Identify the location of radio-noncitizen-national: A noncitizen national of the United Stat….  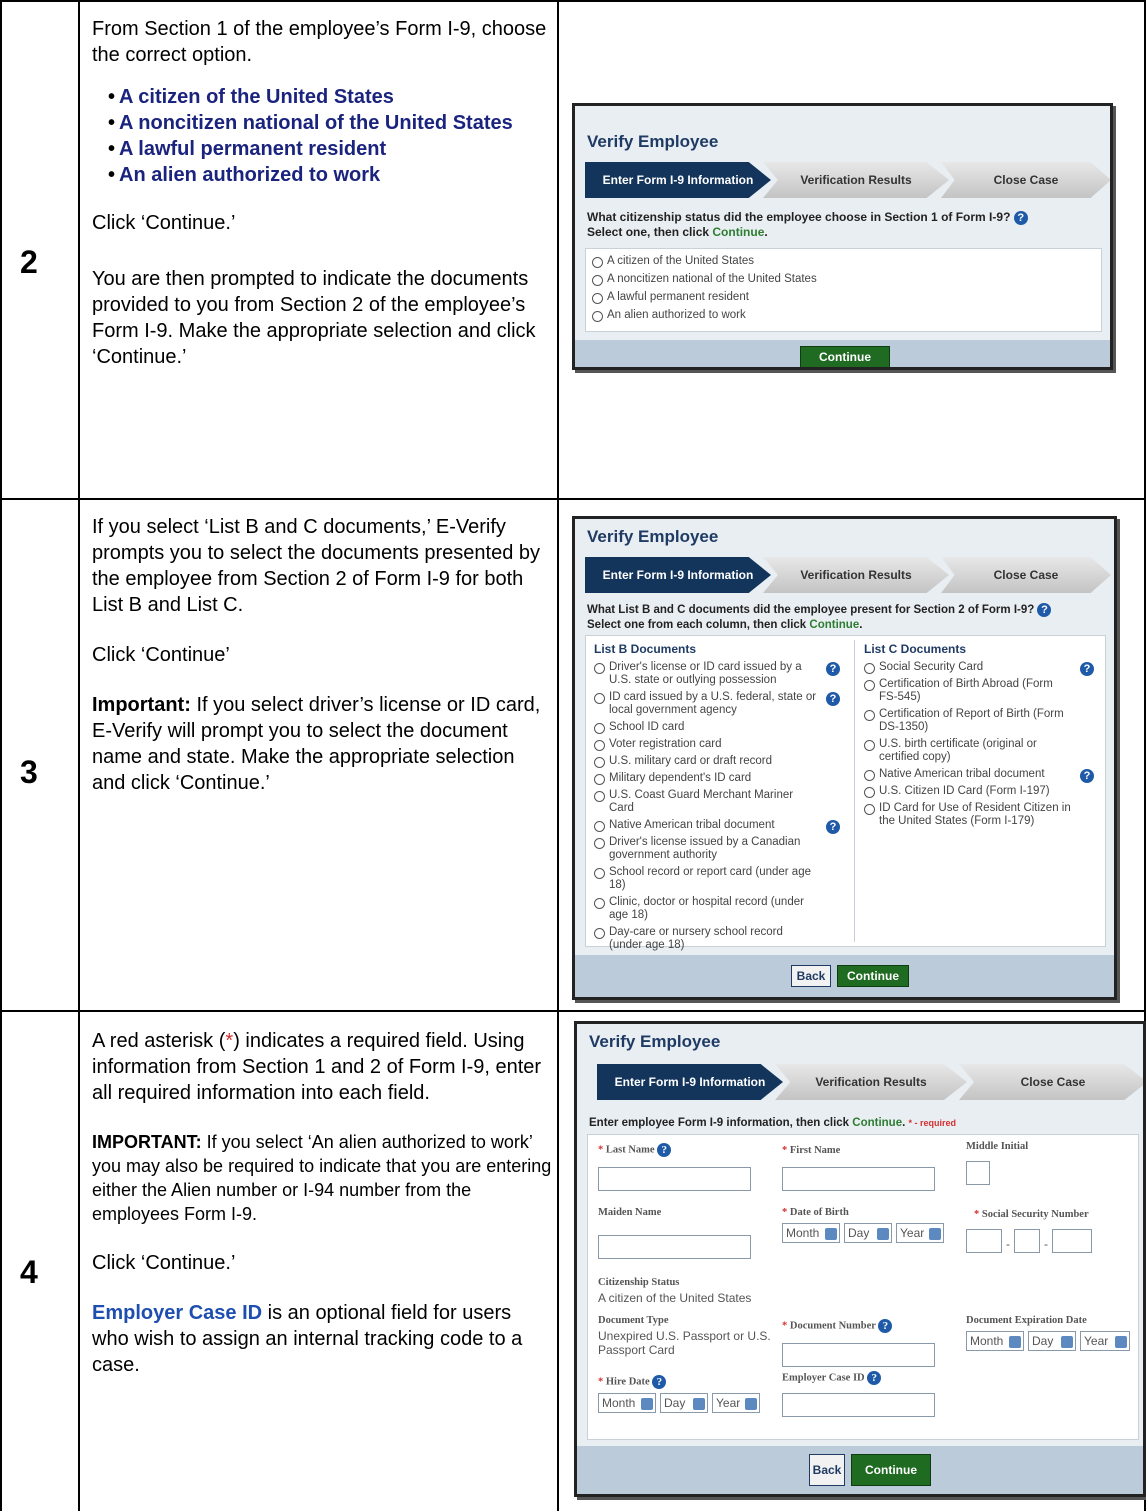
(843, 279).